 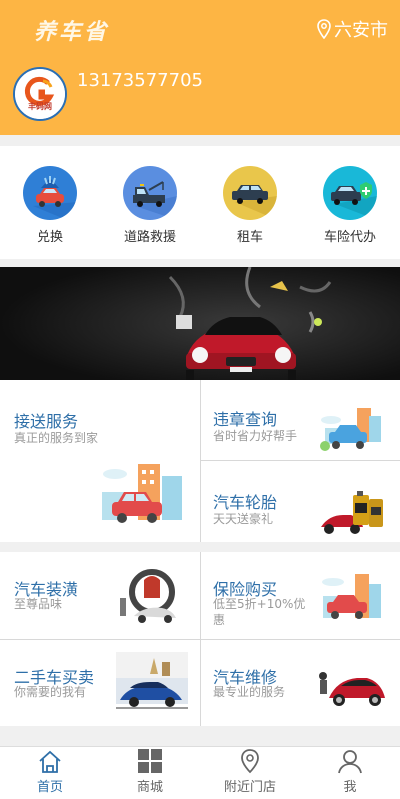 I want to click on quick-item-insurance-agent: 车险代办, so click(x=350, y=202).